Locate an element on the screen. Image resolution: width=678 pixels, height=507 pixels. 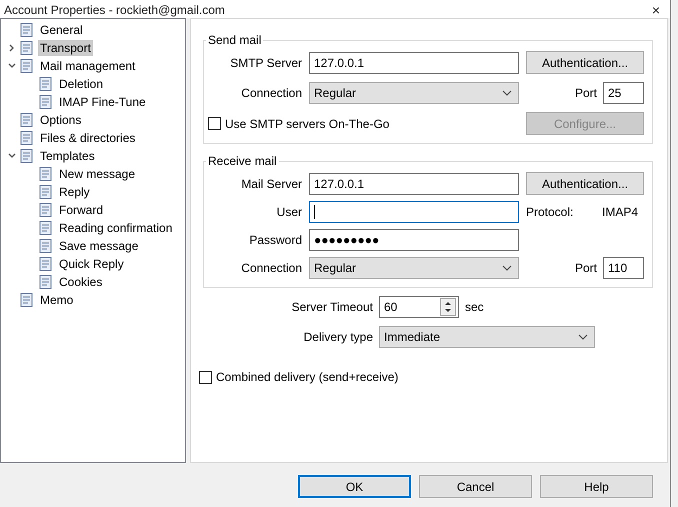
field-label: SMTP Server is located at coordinates (265, 63).